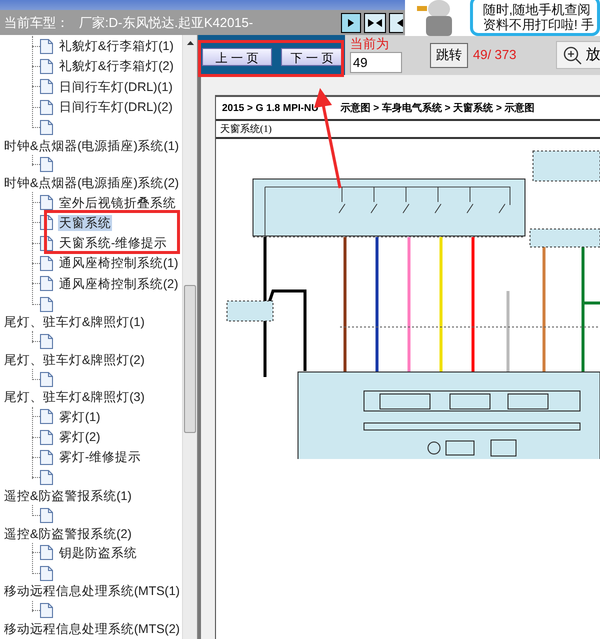 The height and width of the screenshot is (639, 600). What do you see at coordinates (312, 57) in the screenshot?
I see `next-page-button: 下 一 页` at bounding box center [312, 57].